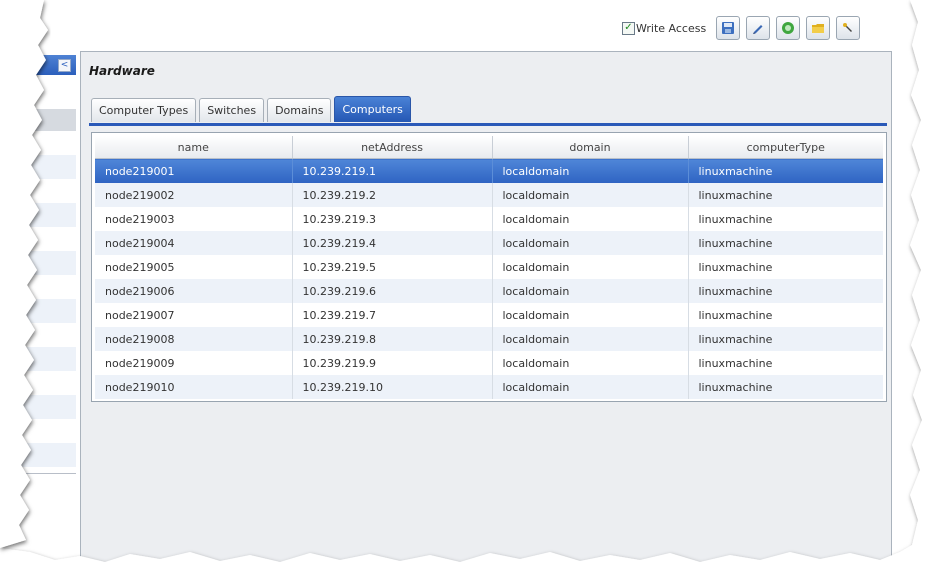 The image size is (934, 587). Describe the element at coordinates (392, 363) in the screenshot. I see `cell-netaddress: 10.239.219.9` at that location.